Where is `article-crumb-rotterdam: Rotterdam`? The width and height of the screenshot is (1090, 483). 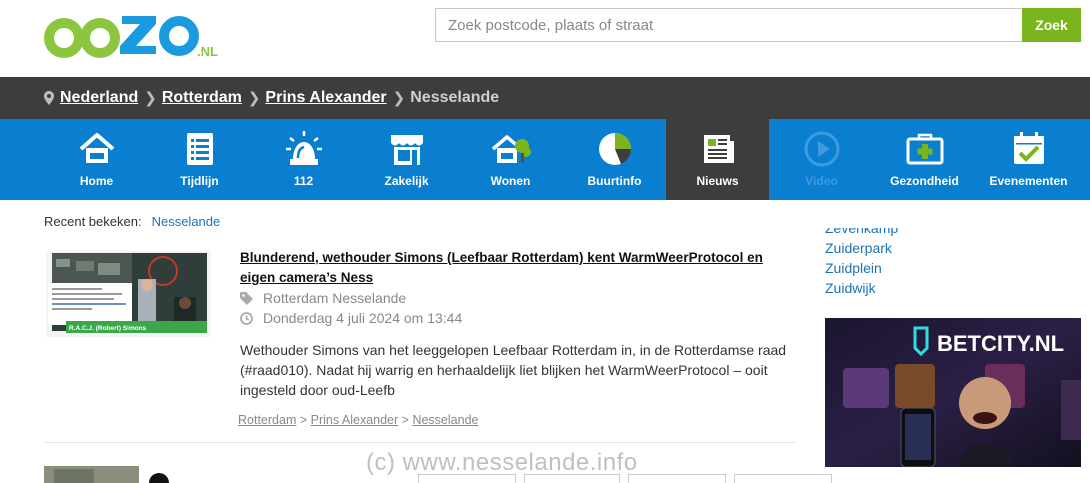 article-crumb-rotterdam: Rotterdam is located at coordinates (267, 420).